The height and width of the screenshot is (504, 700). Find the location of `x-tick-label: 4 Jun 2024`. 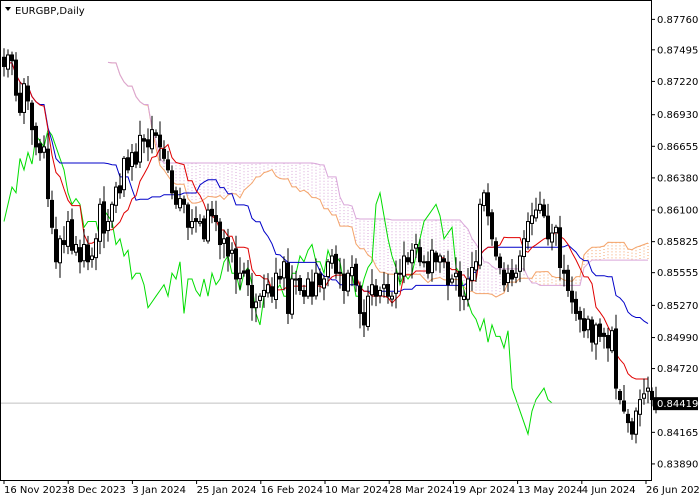

x-tick-label: 4 Jun 2024 is located at coordinates (609, 490).